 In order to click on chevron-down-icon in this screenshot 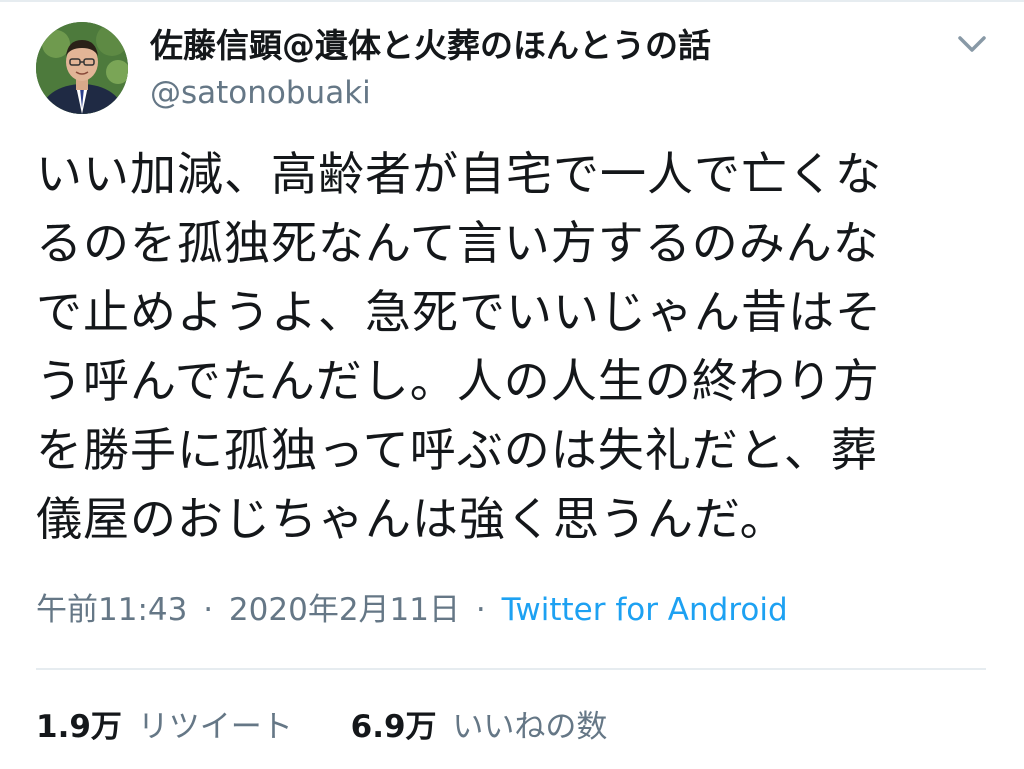, I will do `click(972, 44)`.